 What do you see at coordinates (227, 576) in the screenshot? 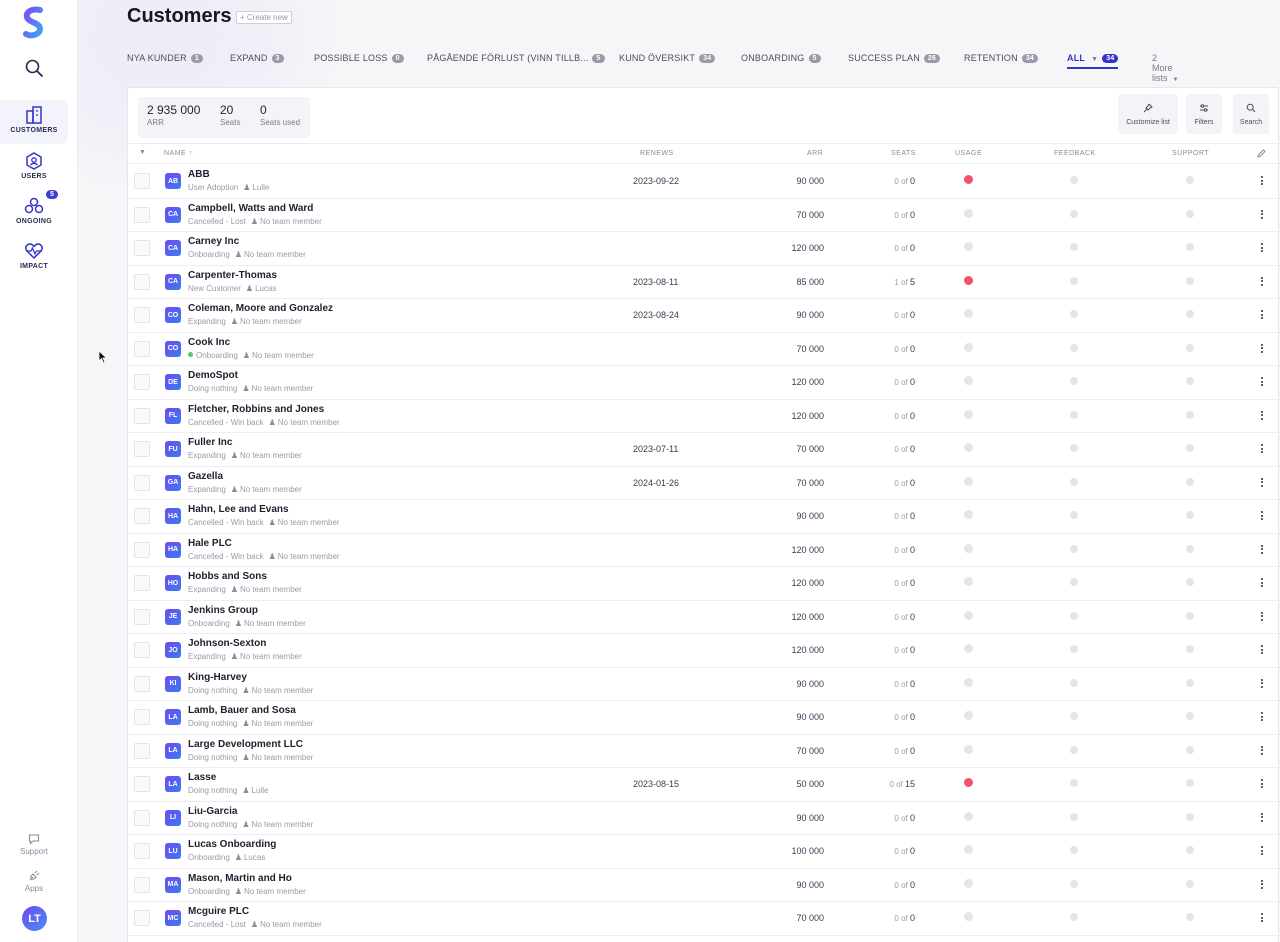
I see `company-name: Hobbs and Sons` at bounding box center [227, 576].